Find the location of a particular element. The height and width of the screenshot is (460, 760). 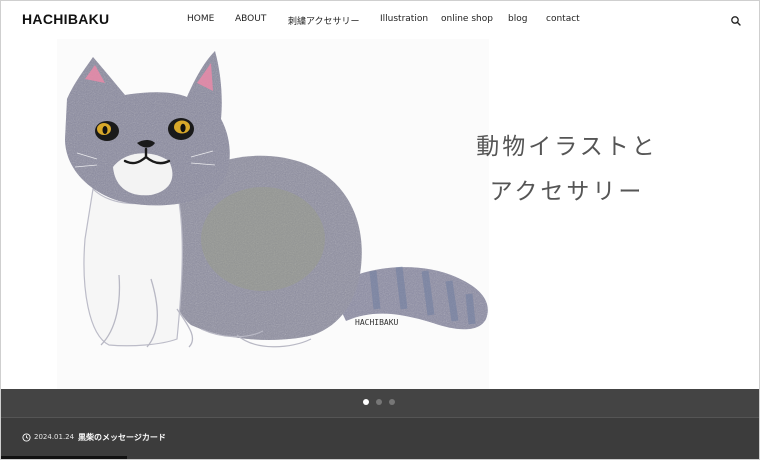

ticker-progress-bar is located at coordinates (64, 457).